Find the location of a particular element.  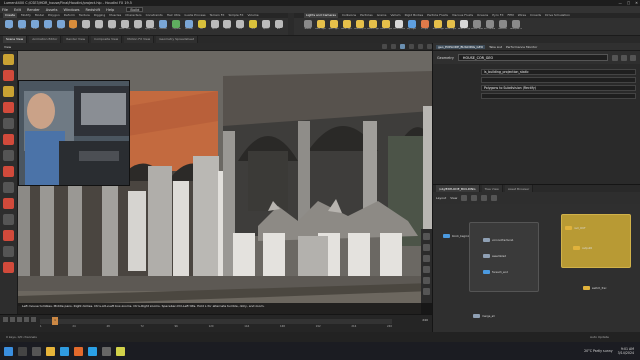

shelf-tool: Platonic is located at coordinates (163, 26).